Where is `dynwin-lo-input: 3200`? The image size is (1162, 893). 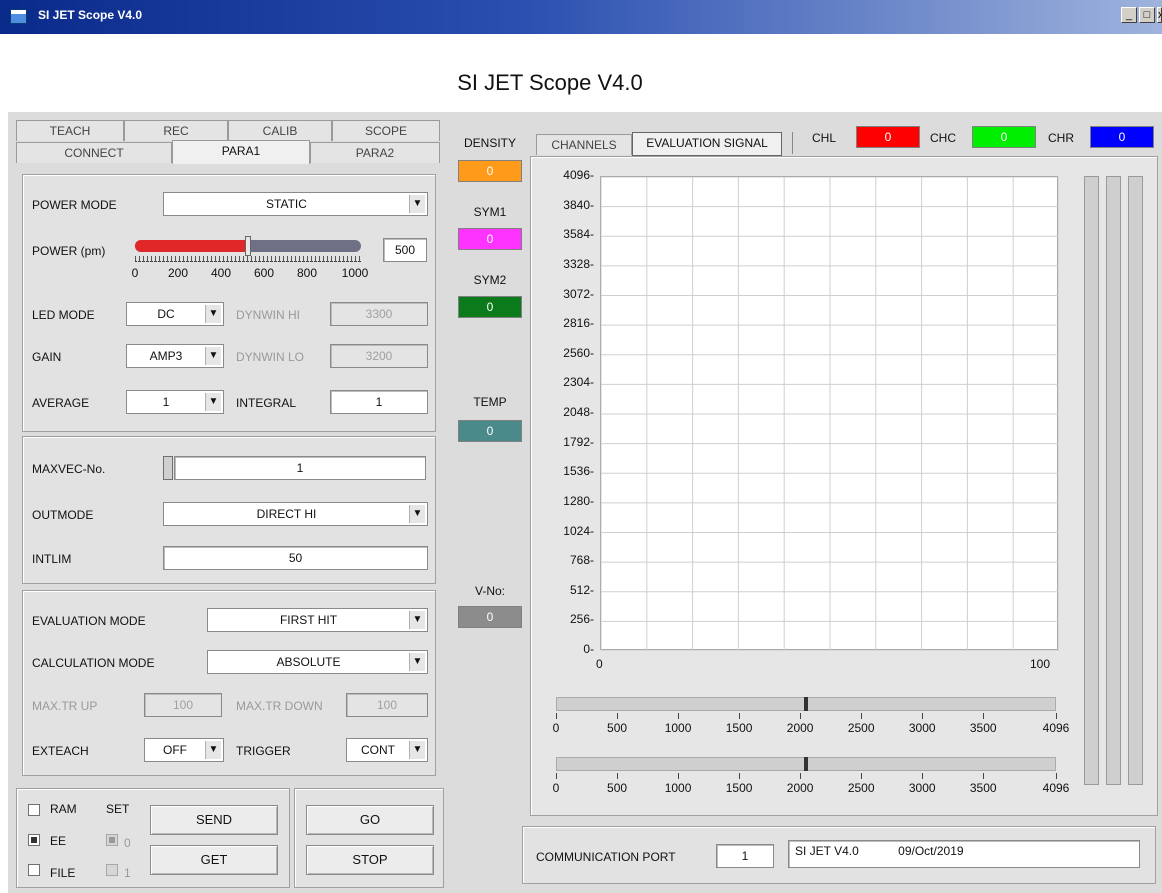
dynwin-lo-input: 3200 is located at coordinates (379, 356).